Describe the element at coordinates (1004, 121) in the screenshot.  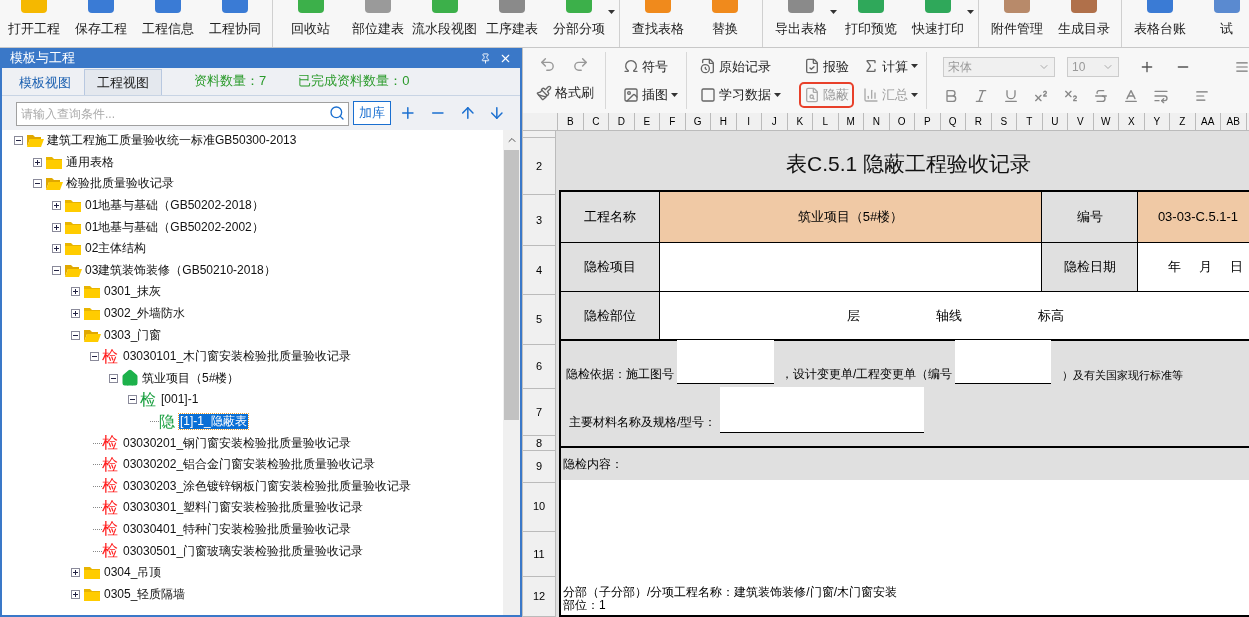
I see `column-header: S` at that location.